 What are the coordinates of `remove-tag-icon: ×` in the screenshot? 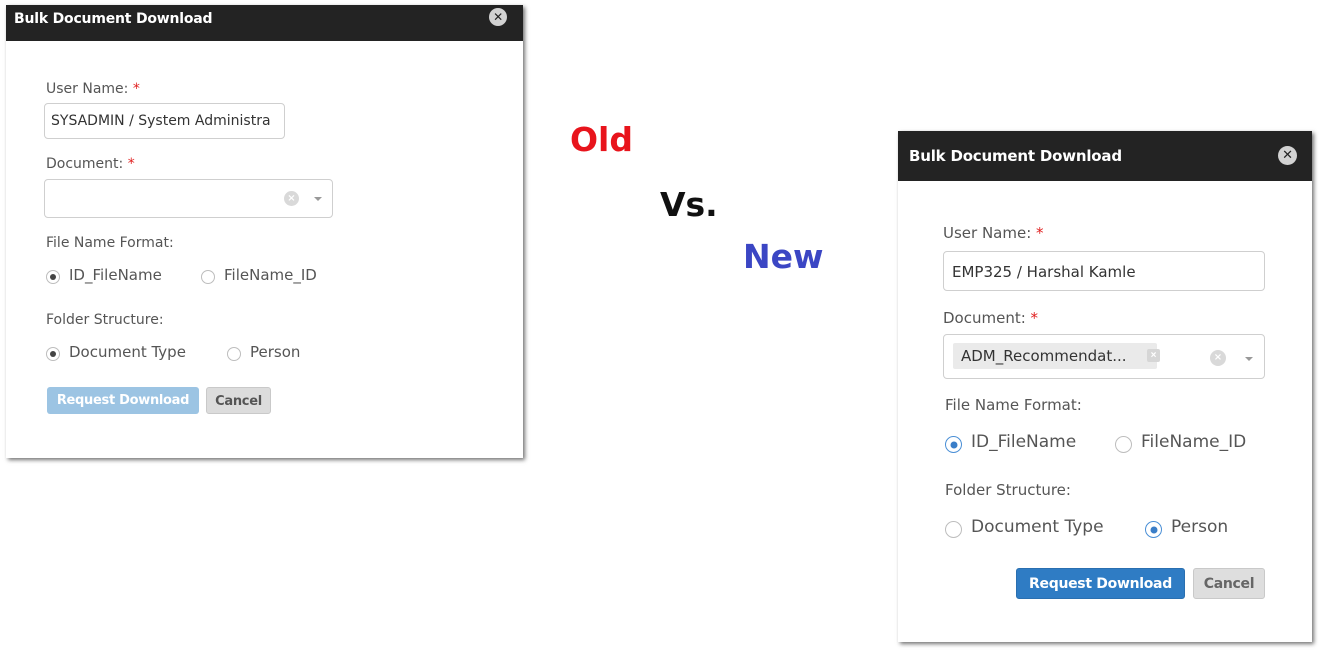 It's located at (1153, 355).